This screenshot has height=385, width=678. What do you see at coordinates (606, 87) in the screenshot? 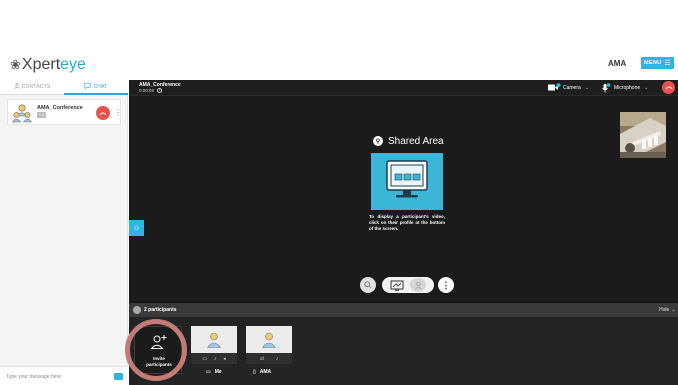
I see `microphone-icon` at bounding box center [606, 87].